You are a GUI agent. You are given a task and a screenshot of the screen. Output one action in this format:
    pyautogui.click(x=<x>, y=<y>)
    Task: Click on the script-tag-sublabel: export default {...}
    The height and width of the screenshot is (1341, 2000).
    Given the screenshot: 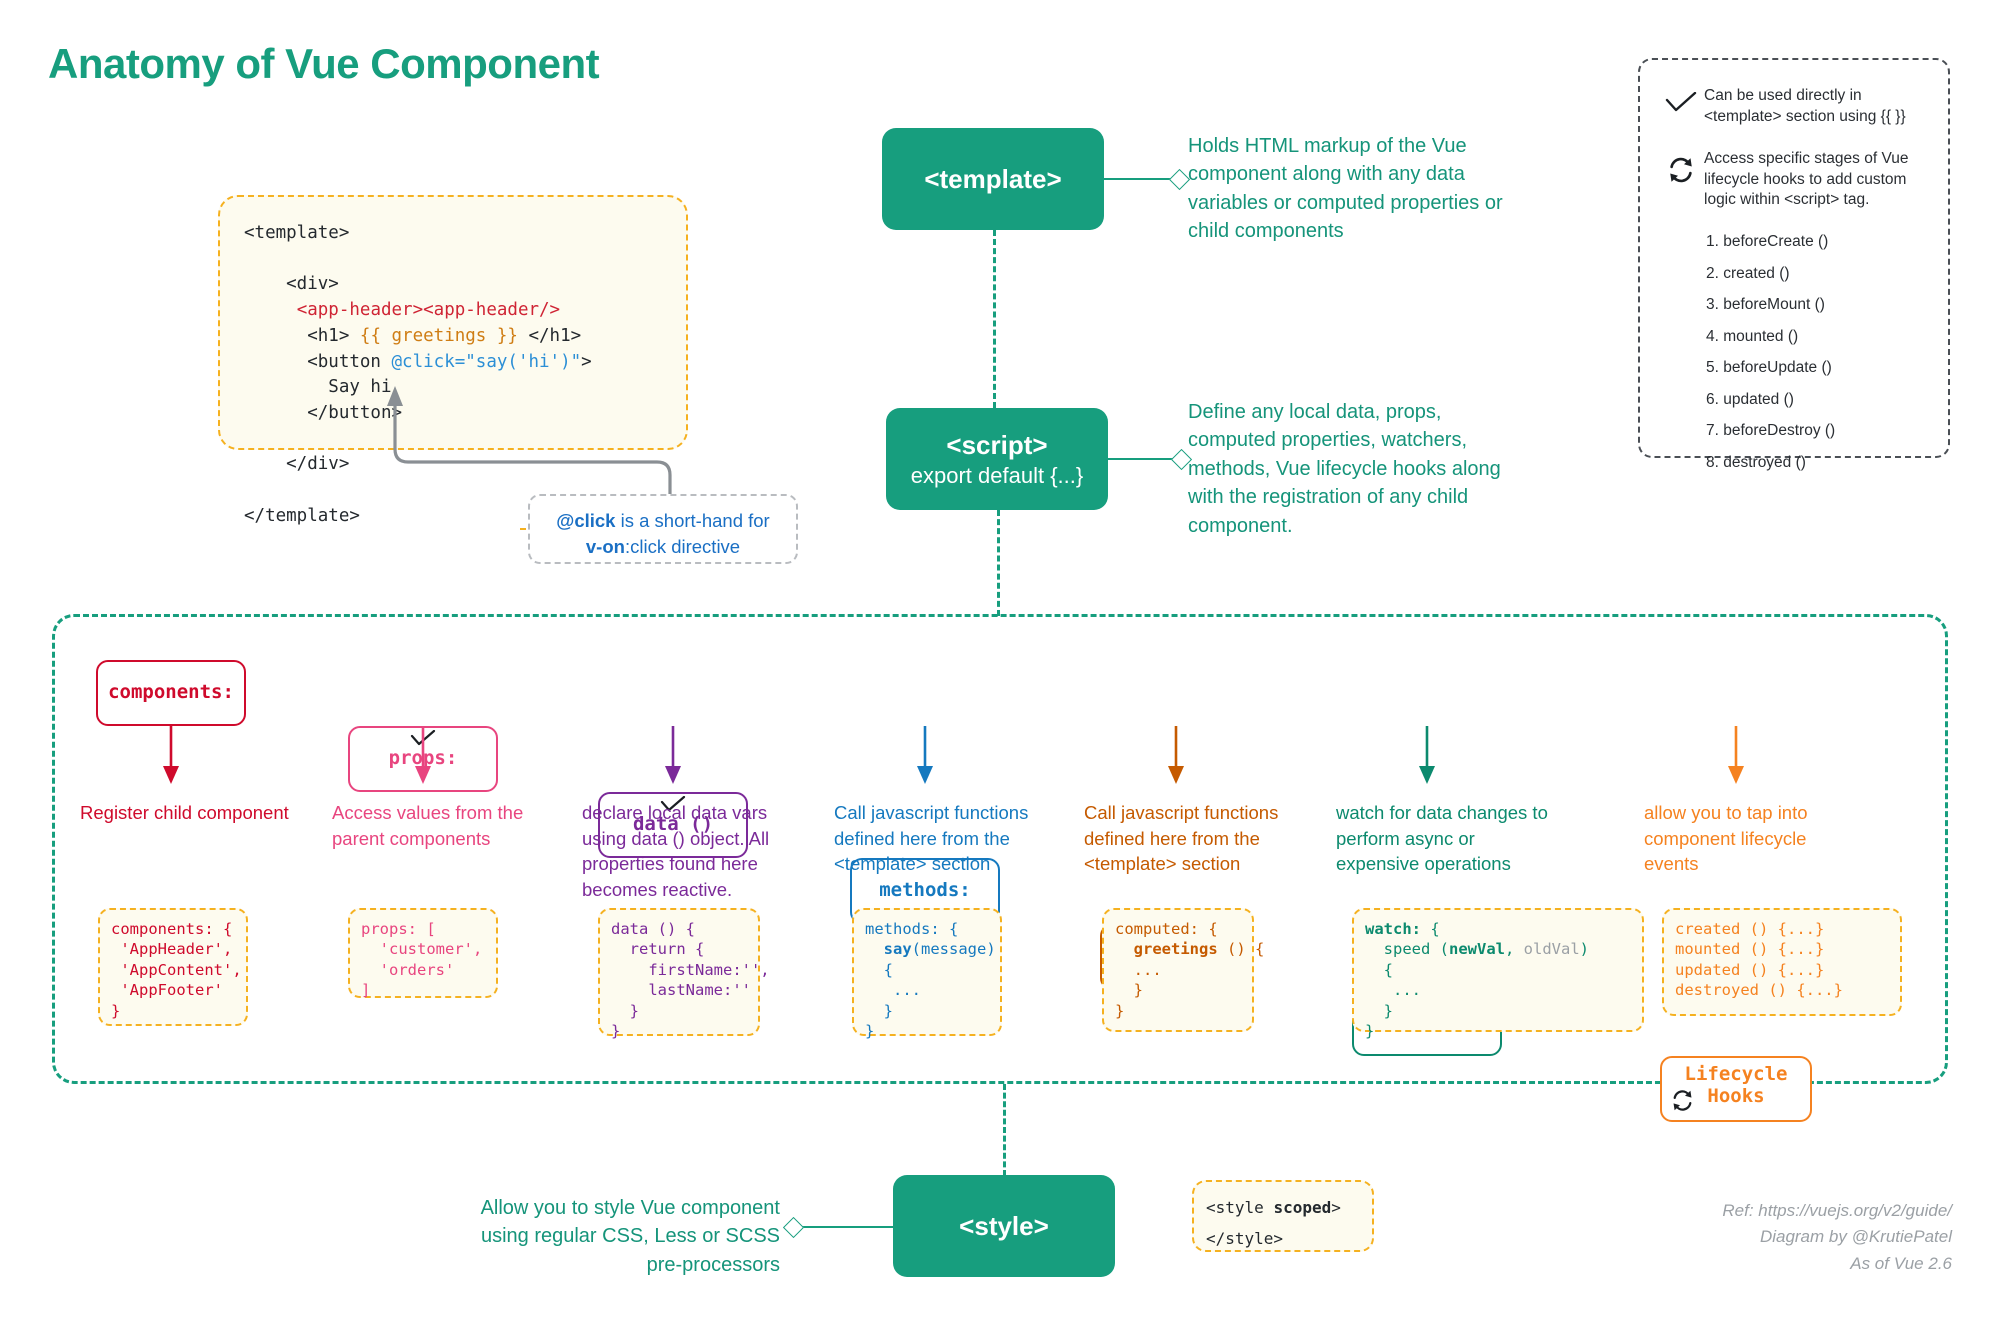 What is the action you would take?
    pyautogui.click(x=997, y=475)
    